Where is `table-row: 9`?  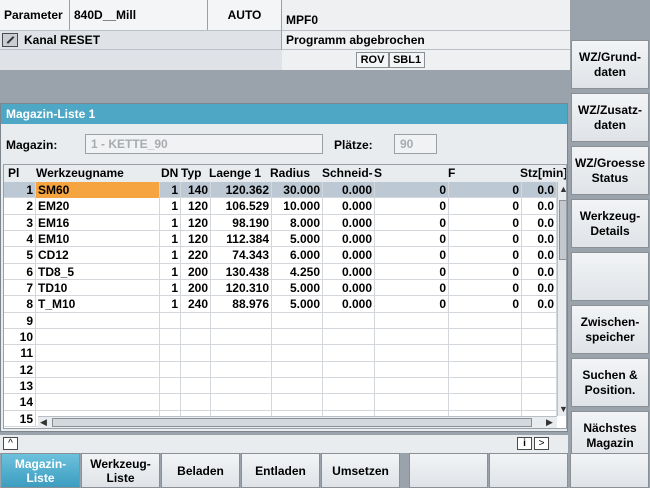
table-row: 9 is located at coordinates (280, 320).